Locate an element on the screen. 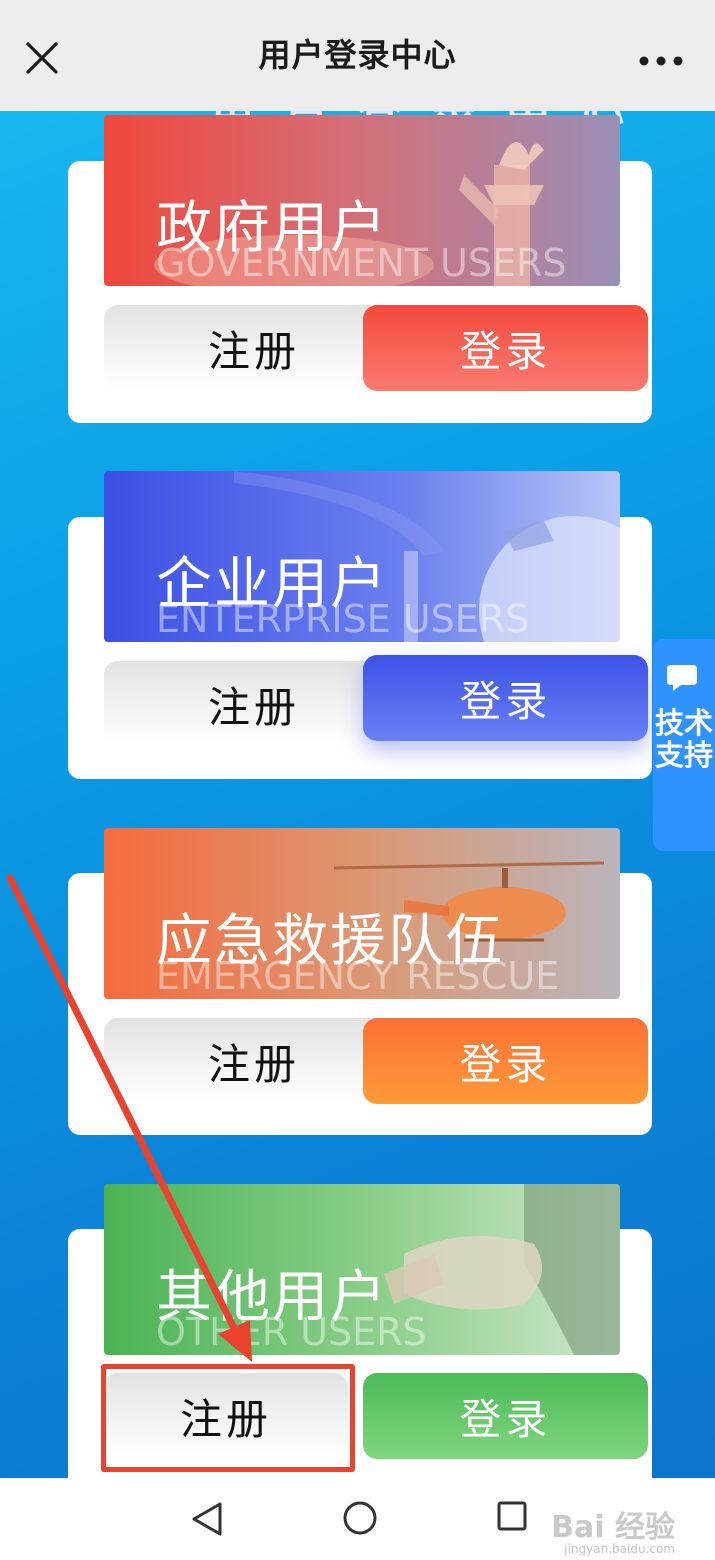  watermark-url: jingyan.baidu.com is located at coordinates (619, 1549).